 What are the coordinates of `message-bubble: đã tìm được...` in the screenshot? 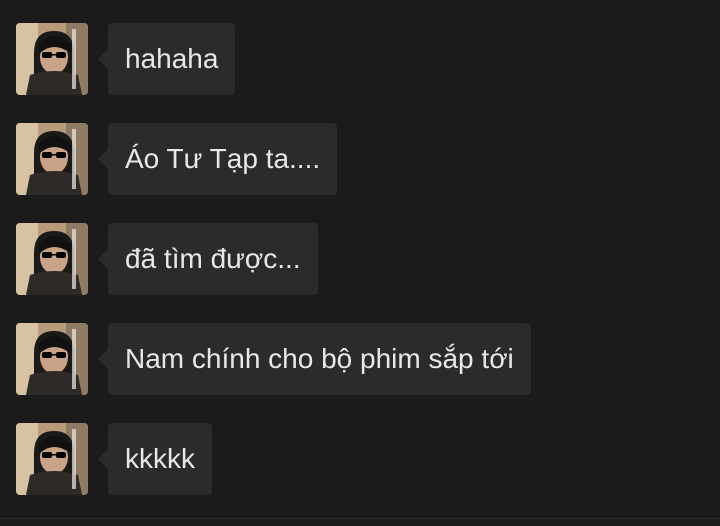 It's located at (208, 259).